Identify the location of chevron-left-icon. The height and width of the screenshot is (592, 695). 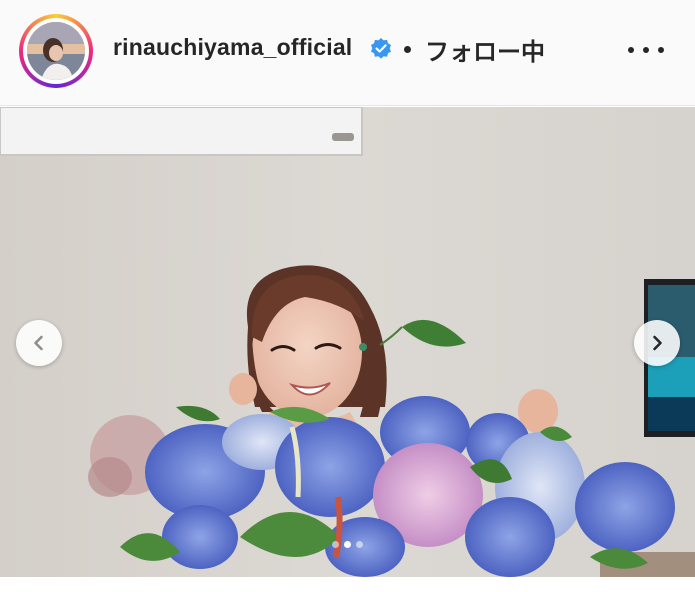
(38, 343).